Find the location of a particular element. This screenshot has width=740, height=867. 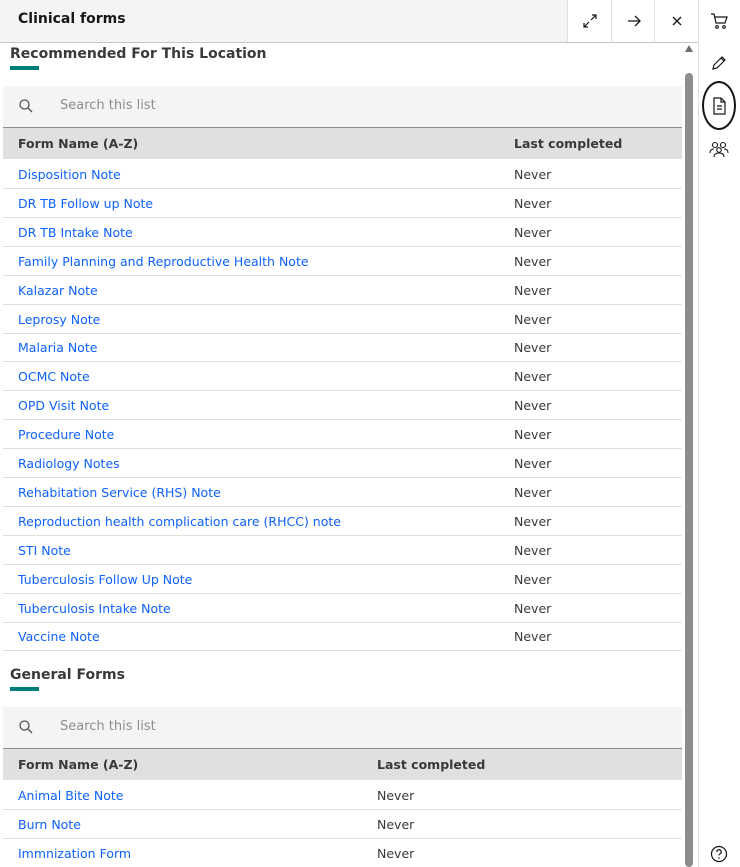

form-link: STI Note is located at coordinates (44, 550).